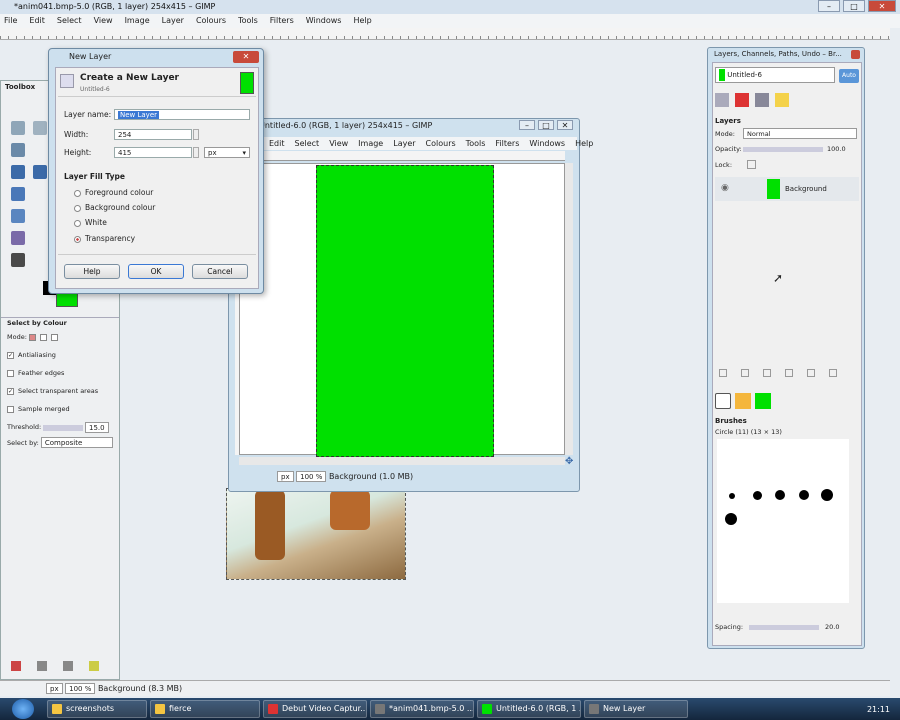 This screenshot has width=900, height=720. I want to click on opacity-value: 100.0, so click(836, 149).